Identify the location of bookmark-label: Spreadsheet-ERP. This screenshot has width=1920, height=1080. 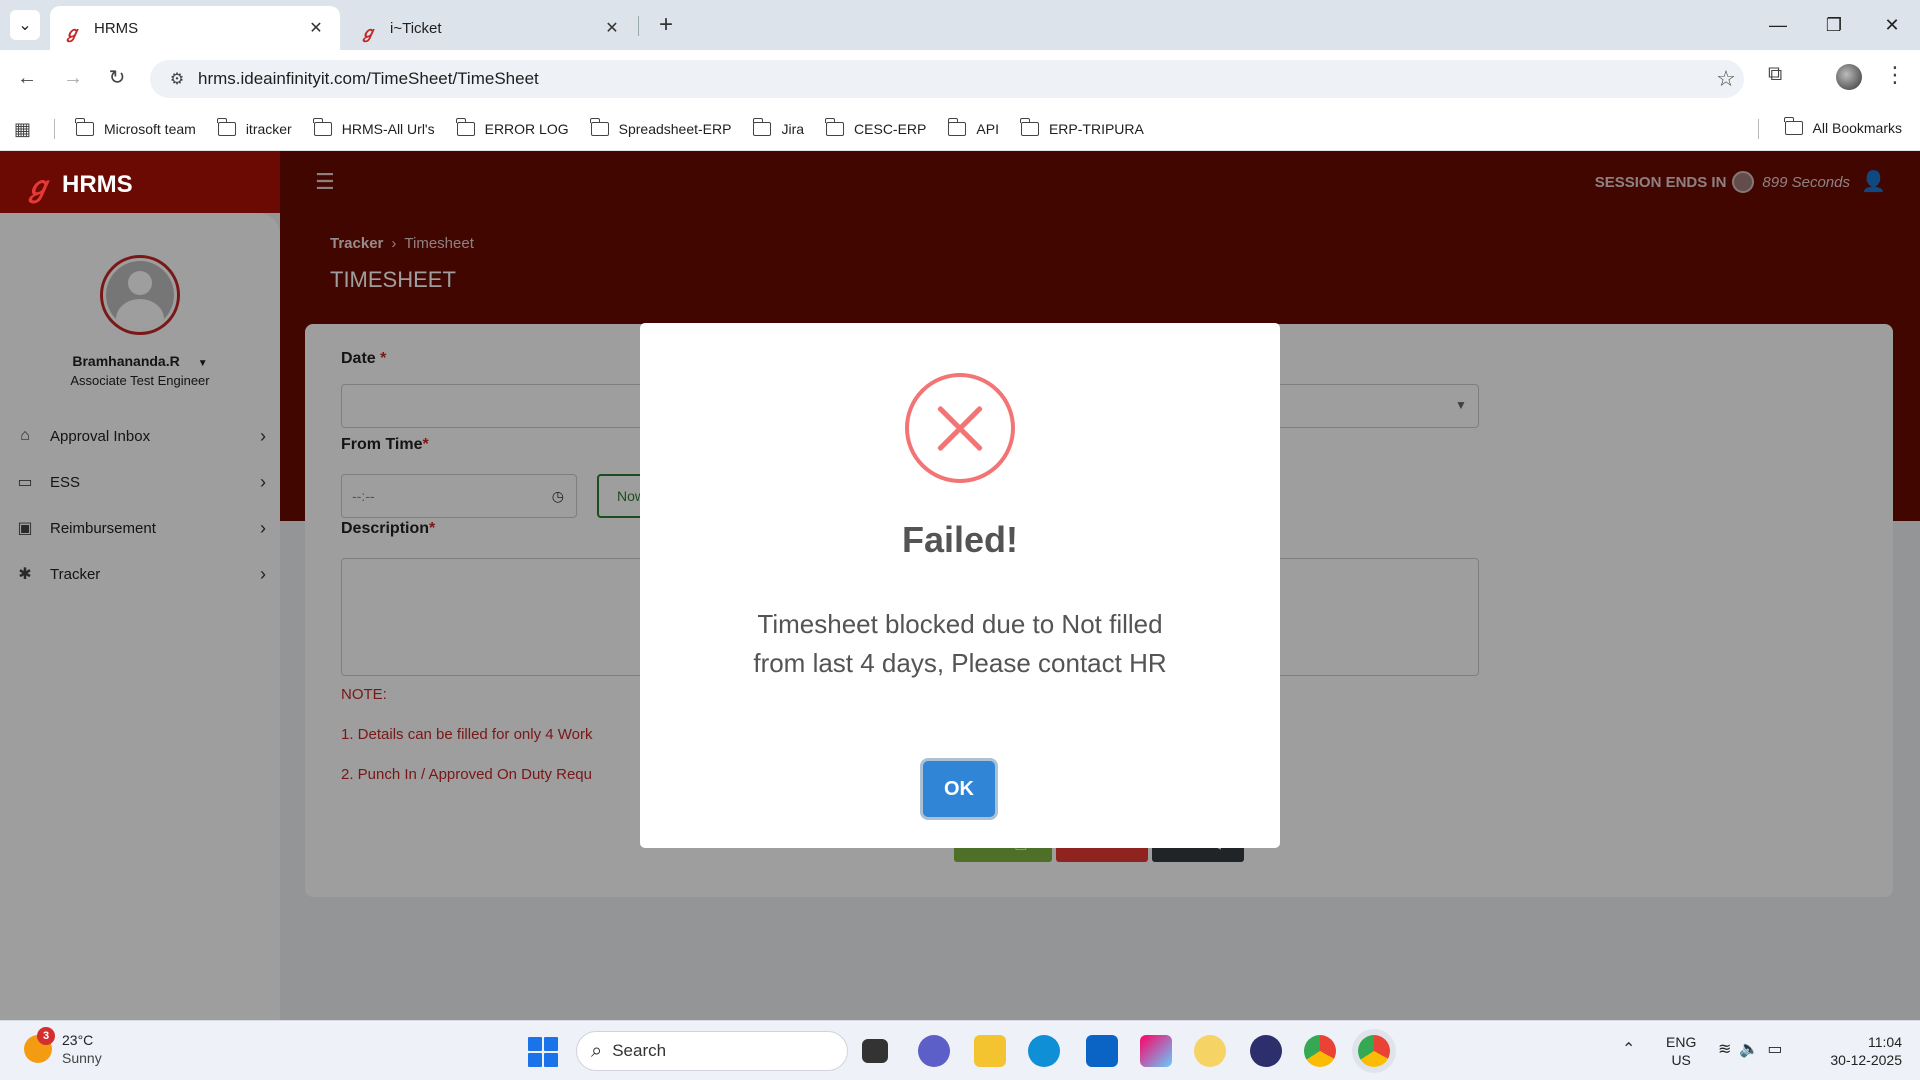
(675, 129).